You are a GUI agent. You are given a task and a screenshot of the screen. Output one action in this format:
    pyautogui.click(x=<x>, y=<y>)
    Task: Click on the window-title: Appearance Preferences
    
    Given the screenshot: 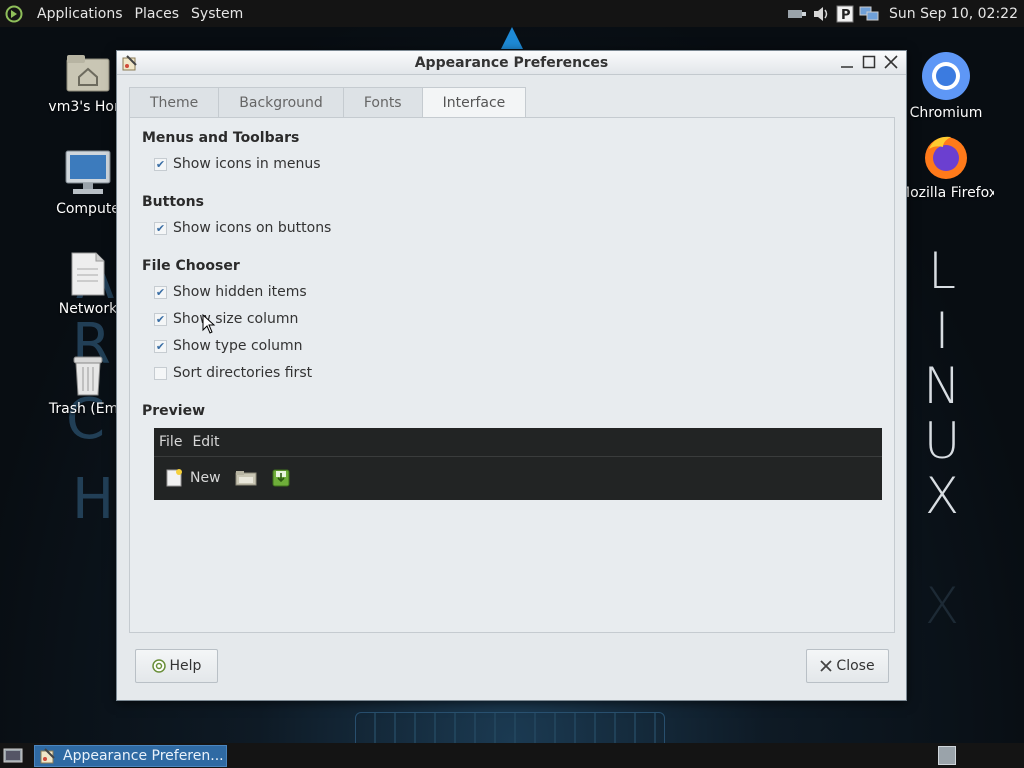 What is the action you would take?
    pyautogui.click(x=511, y=62)
    